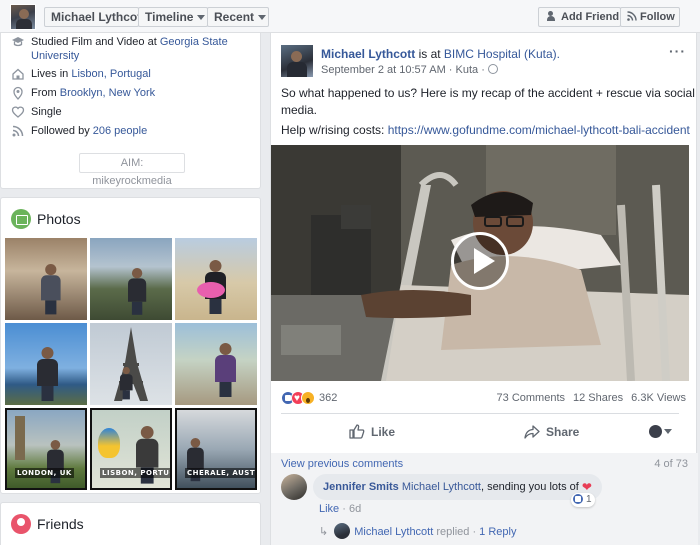 This screenshot has height=545, width=700. I want to click on post-stats: 73 Comments 12 Shares 6.3K Views, so click(587, 398).